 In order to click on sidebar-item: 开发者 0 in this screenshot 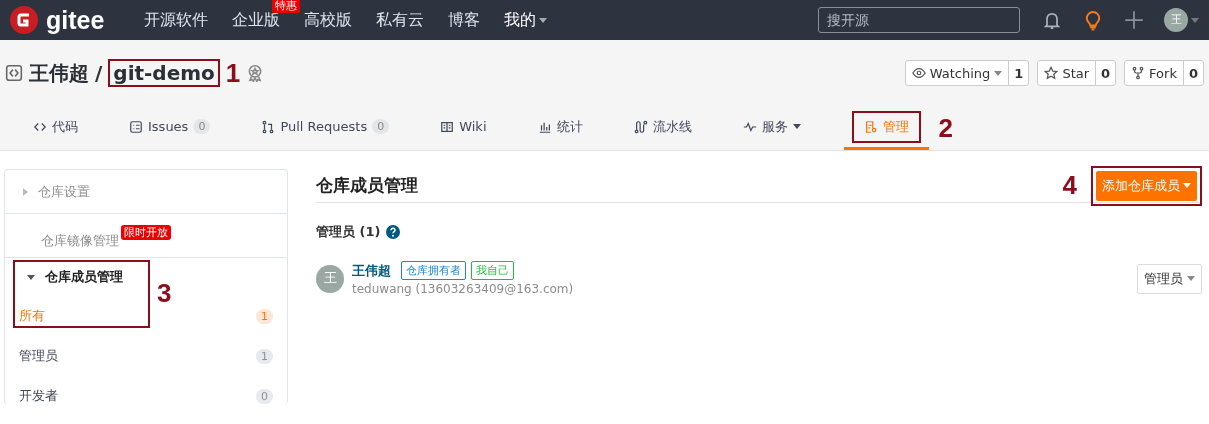, I will do `click(146, 390)`.